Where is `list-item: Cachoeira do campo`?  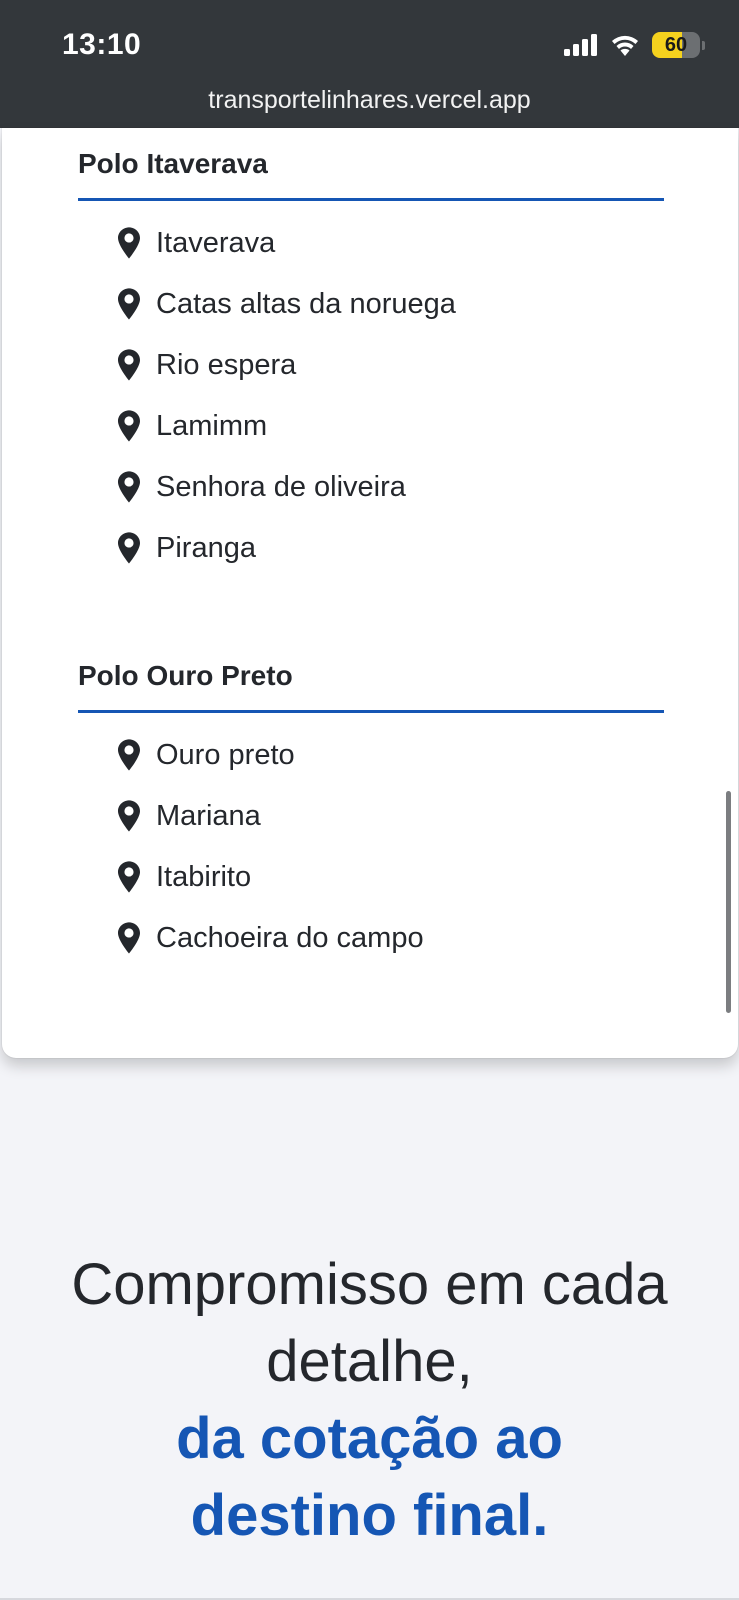 list-item: Cachoeira do campo is located at coordinates (391, 950).